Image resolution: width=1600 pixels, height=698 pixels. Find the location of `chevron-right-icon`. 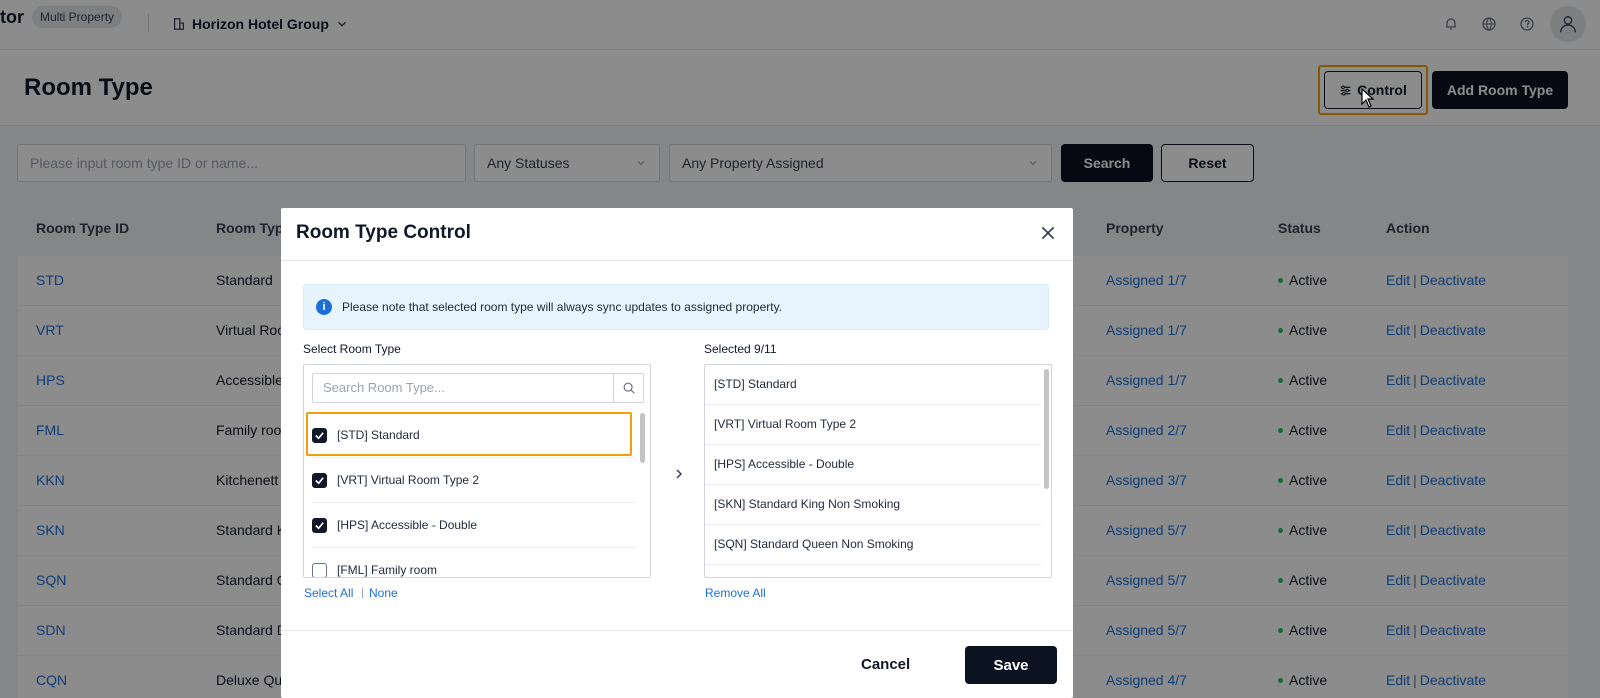

chevron-right-icon is located at coordinates (679, 474).